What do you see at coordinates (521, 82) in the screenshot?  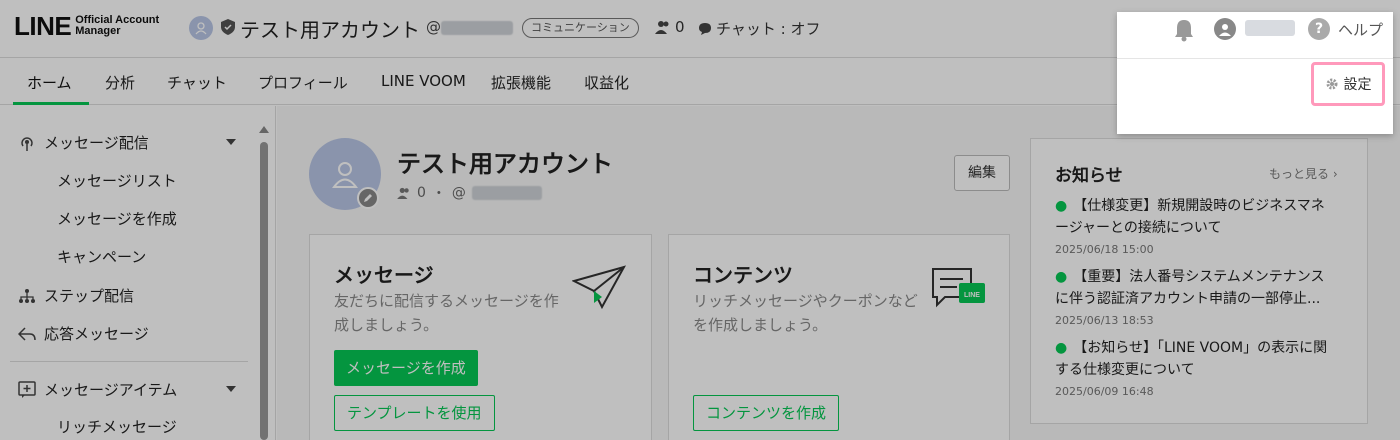 I see `tab-extensions: 拡張機能` at bounding box center [521, 82].